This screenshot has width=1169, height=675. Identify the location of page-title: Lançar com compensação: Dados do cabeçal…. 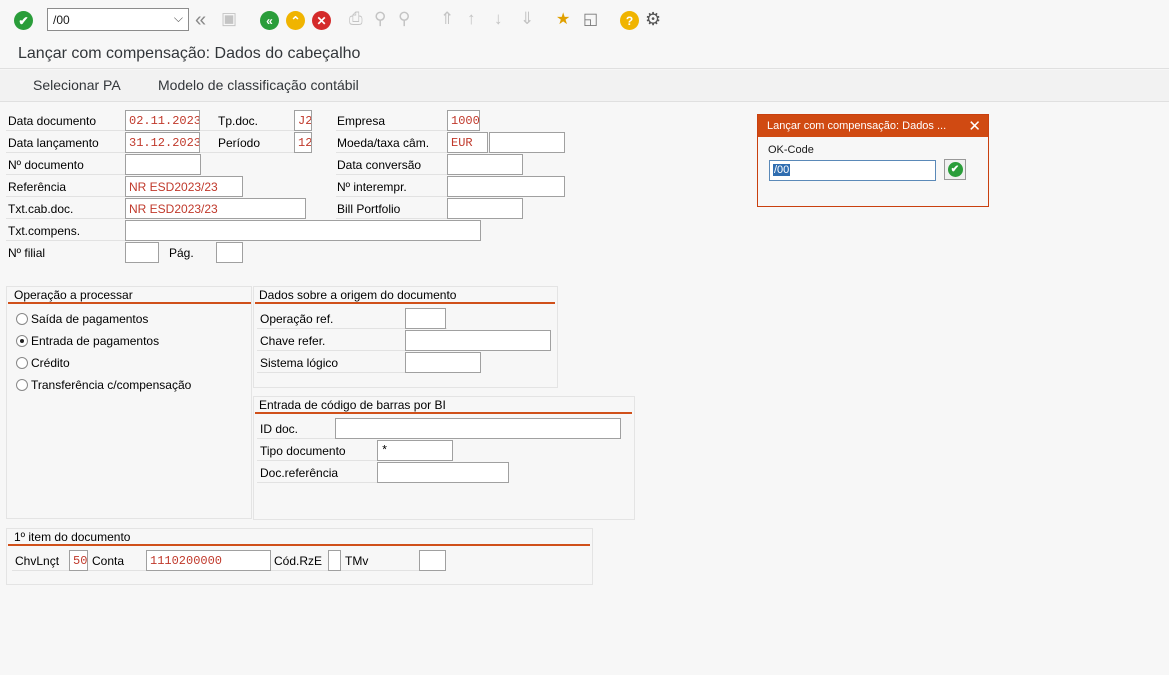
(189, 53).